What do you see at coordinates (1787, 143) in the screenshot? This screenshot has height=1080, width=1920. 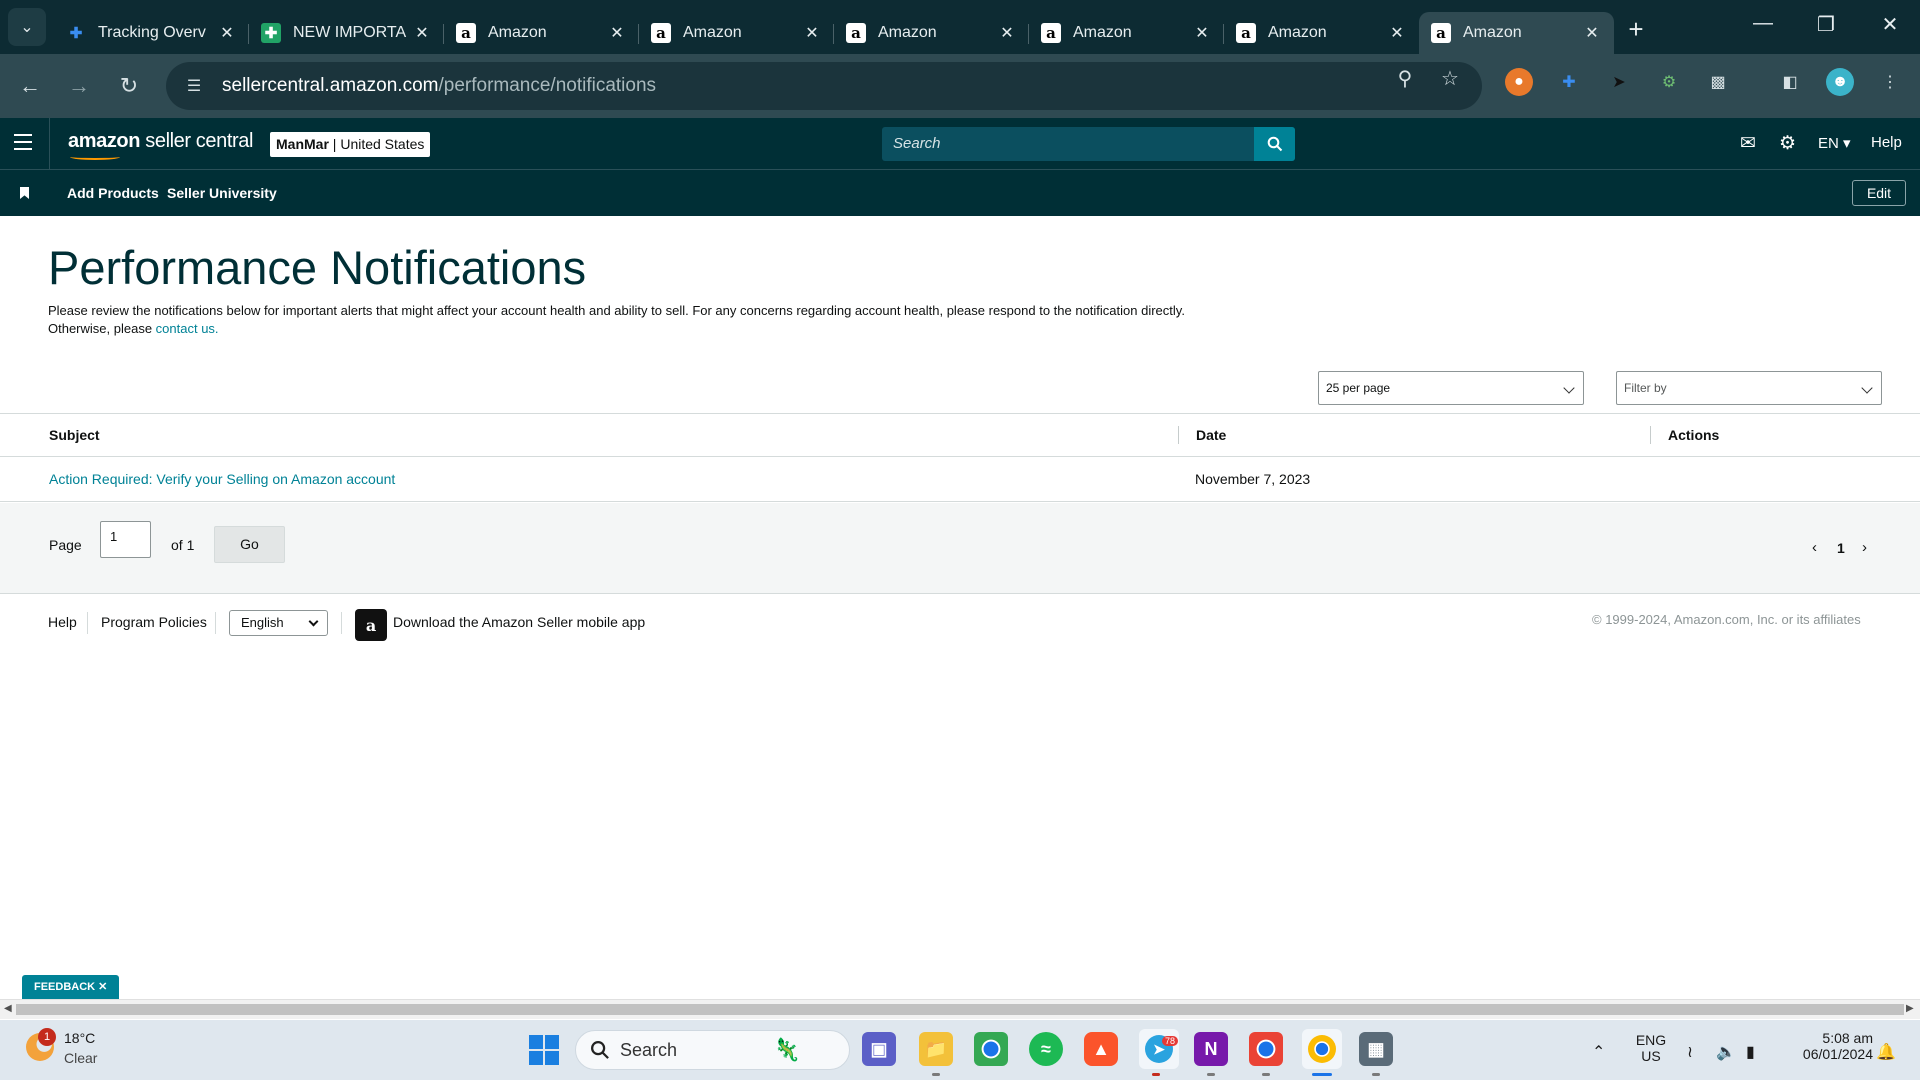 I see `settings-gear-icon: ⚙` at bounding box center [1787, 143].